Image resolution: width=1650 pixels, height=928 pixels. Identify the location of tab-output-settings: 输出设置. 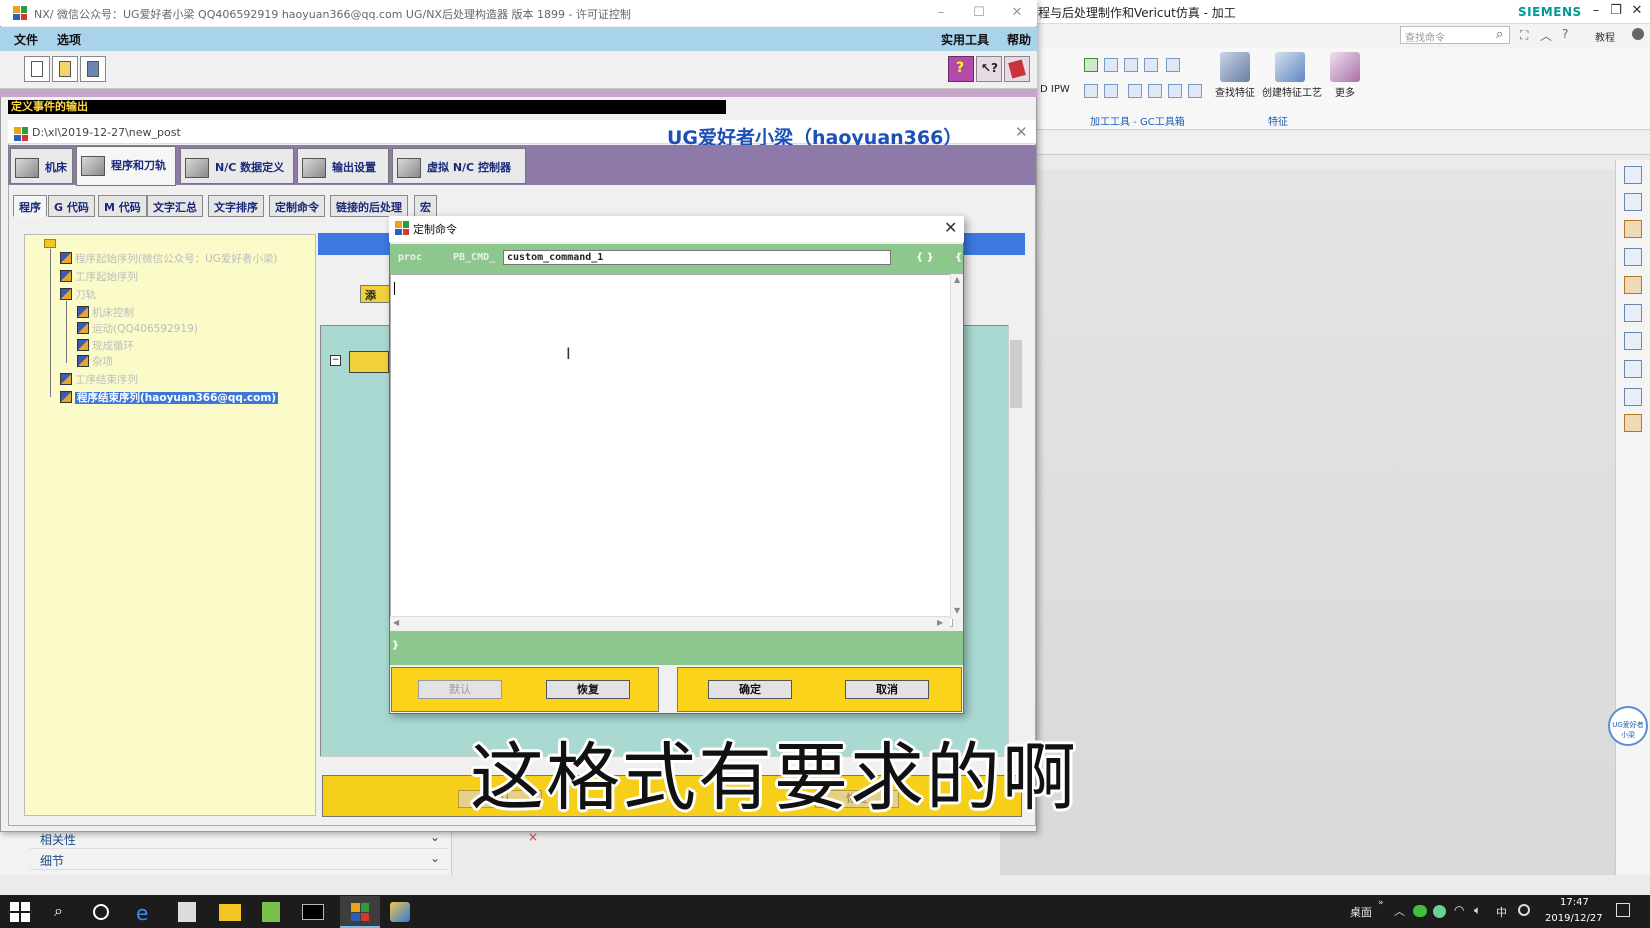
(343, 166).